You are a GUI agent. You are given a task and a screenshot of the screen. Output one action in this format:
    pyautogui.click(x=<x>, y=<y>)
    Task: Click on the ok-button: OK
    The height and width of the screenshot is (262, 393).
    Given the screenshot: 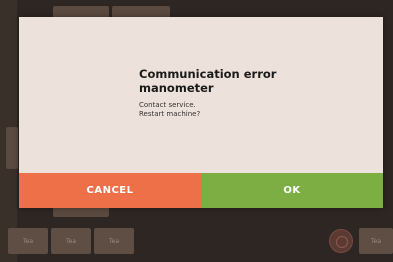 What is the action you would take?
    pyautogui.click(x=292, y=190)
    